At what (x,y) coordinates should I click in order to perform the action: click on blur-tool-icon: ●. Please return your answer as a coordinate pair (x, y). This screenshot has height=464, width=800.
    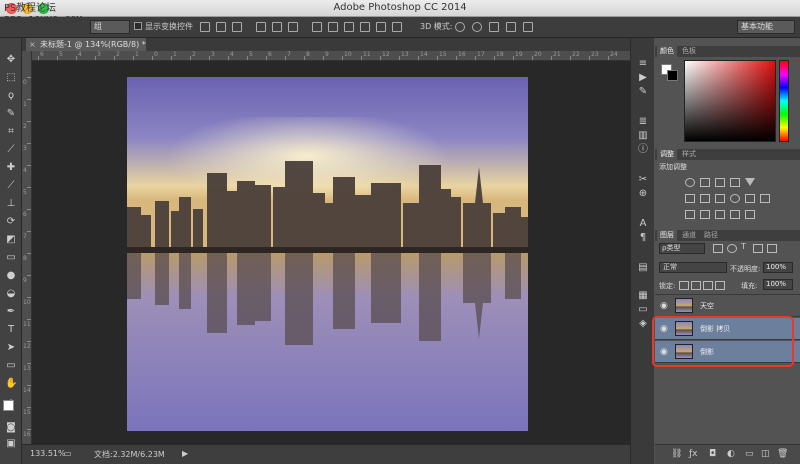
    Looking at the image, I should click on (11, 276).